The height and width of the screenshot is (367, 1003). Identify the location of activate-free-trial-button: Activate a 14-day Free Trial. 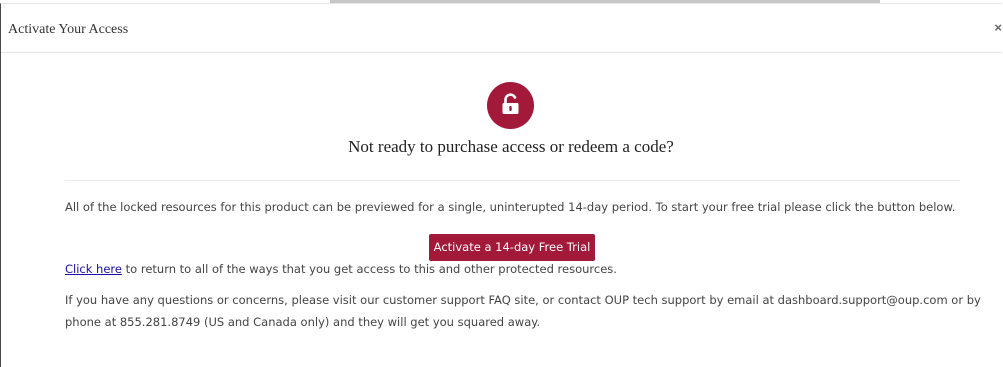
(512, 247).